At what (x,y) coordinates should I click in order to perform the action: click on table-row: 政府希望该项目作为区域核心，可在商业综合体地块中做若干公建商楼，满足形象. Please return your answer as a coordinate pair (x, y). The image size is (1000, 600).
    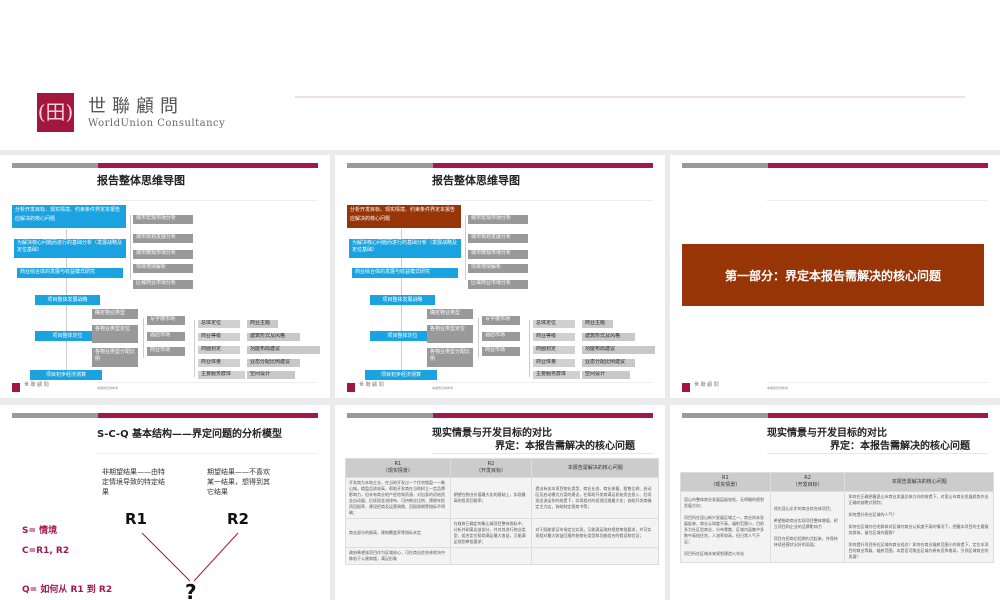
    Looking at the image, I should click on (502, 556).